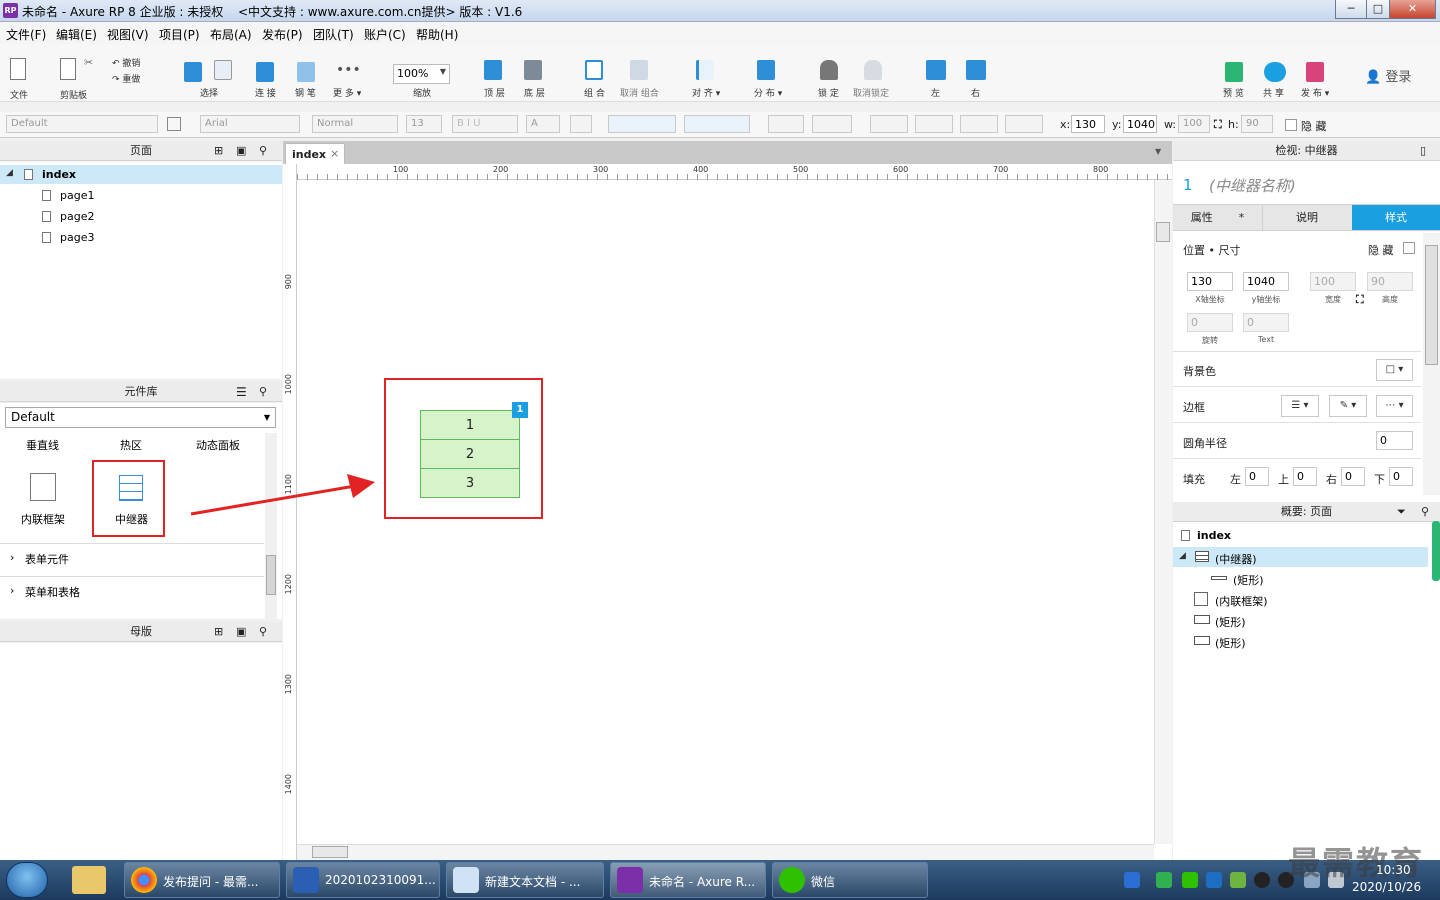 This screenshot has width=1440, height=900. What do you see at coordinates (1088, 124) in the screenshot?
I see `x-input: 130` at bounding box center [1088, 124].